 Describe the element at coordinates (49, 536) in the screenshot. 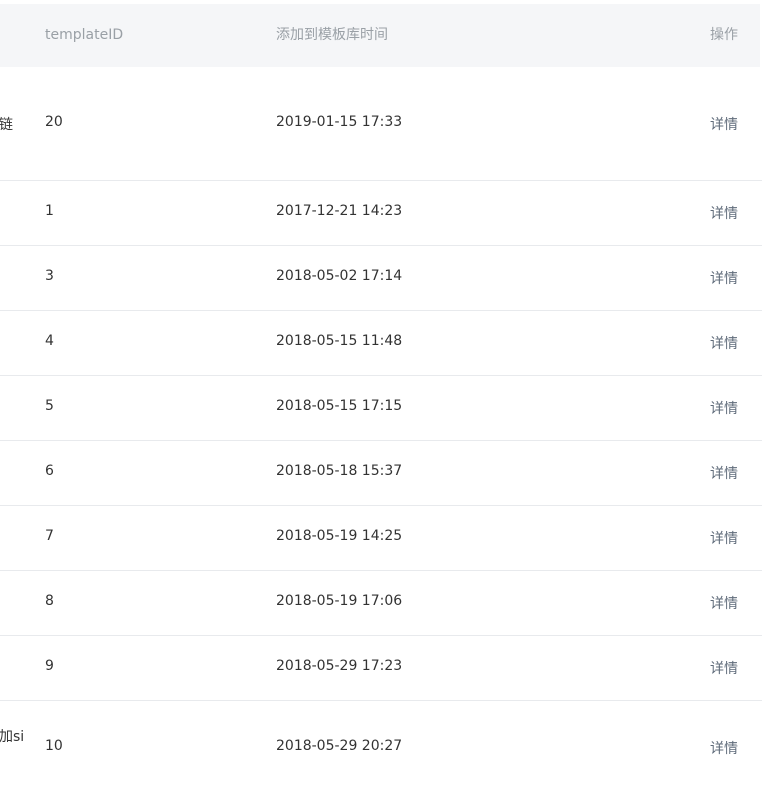

I see `row-template-id: 7` at that location.